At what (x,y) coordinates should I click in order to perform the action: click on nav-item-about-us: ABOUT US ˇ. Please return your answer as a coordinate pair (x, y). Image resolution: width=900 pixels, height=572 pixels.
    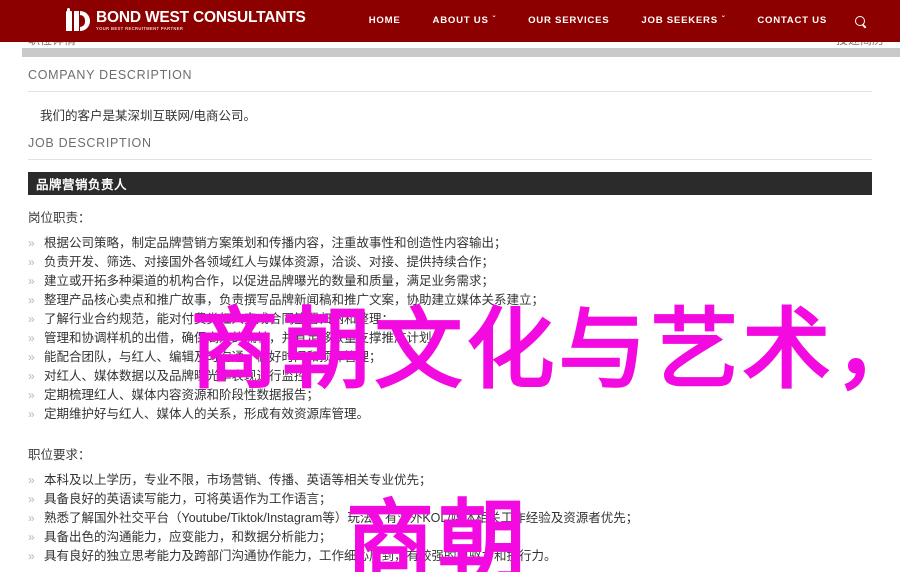
    Looking at the image, I should click on (465, 21).